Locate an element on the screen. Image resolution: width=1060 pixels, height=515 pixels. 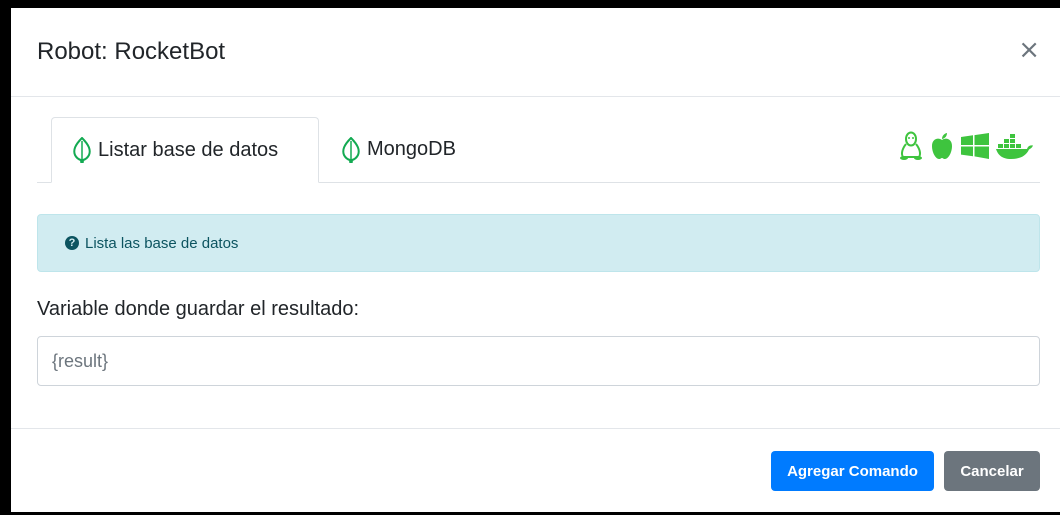
result-variable-label: Variable donde guardar el resultado: is located at coordinates (198, 309).